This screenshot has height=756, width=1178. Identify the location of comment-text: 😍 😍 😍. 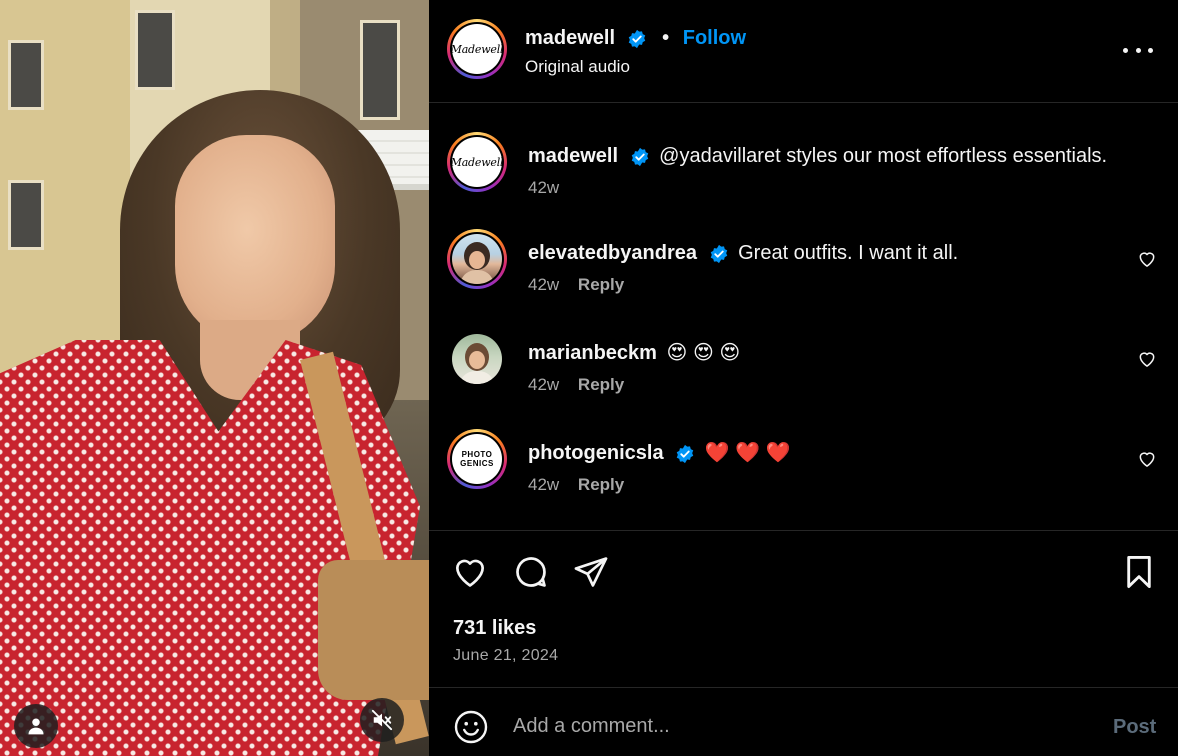
(703, 353).